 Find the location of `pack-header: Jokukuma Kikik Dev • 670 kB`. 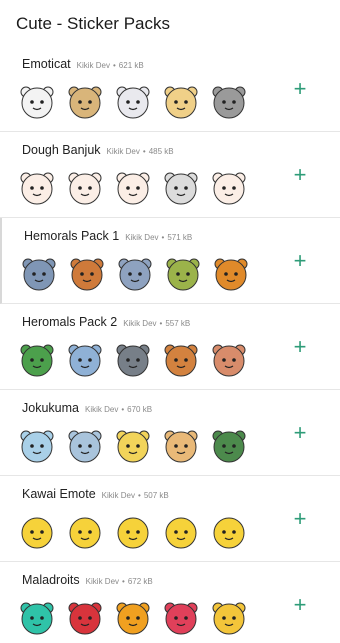

pack-header: Jokukuma Kikik Dev • 670 kB is located at coordinates (87, 408).